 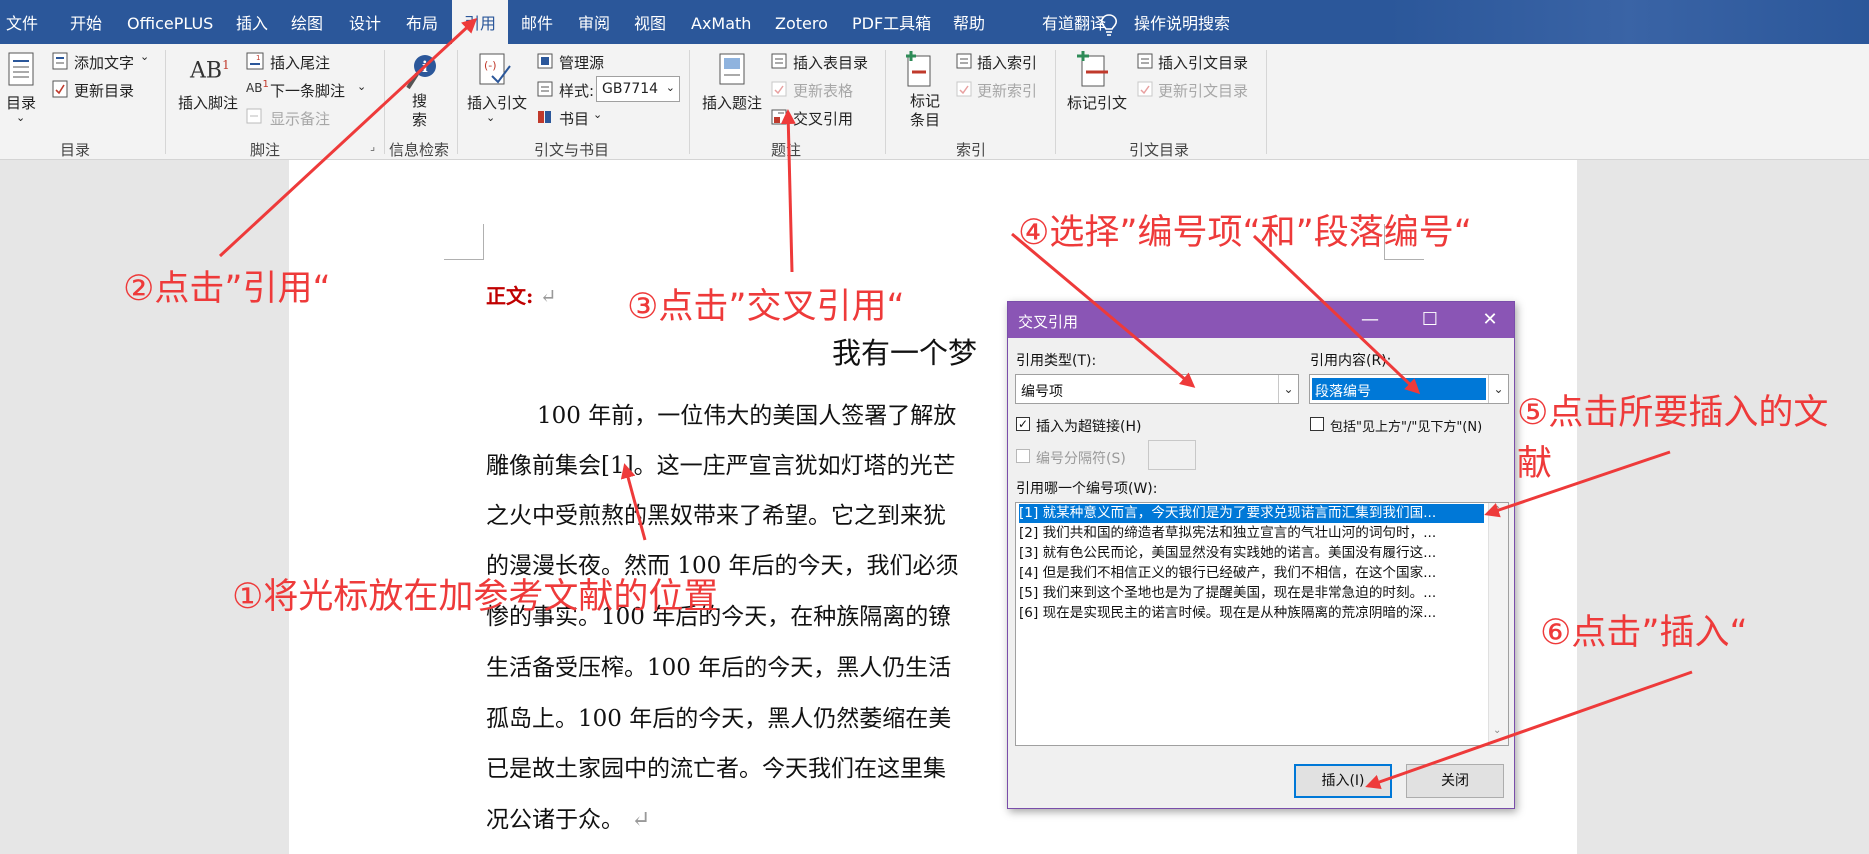 What do you see at coordinates (581, 62) in the screenshot?
I see `manage-sources-button: 管理源` at bounding box center [581, 62].